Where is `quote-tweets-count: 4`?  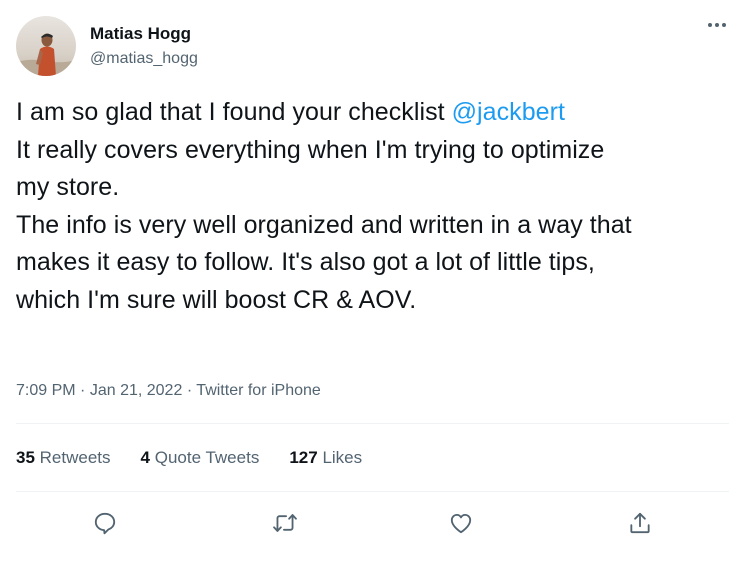 quote-tweets-count: 4 is located at coordinates (145, 457).